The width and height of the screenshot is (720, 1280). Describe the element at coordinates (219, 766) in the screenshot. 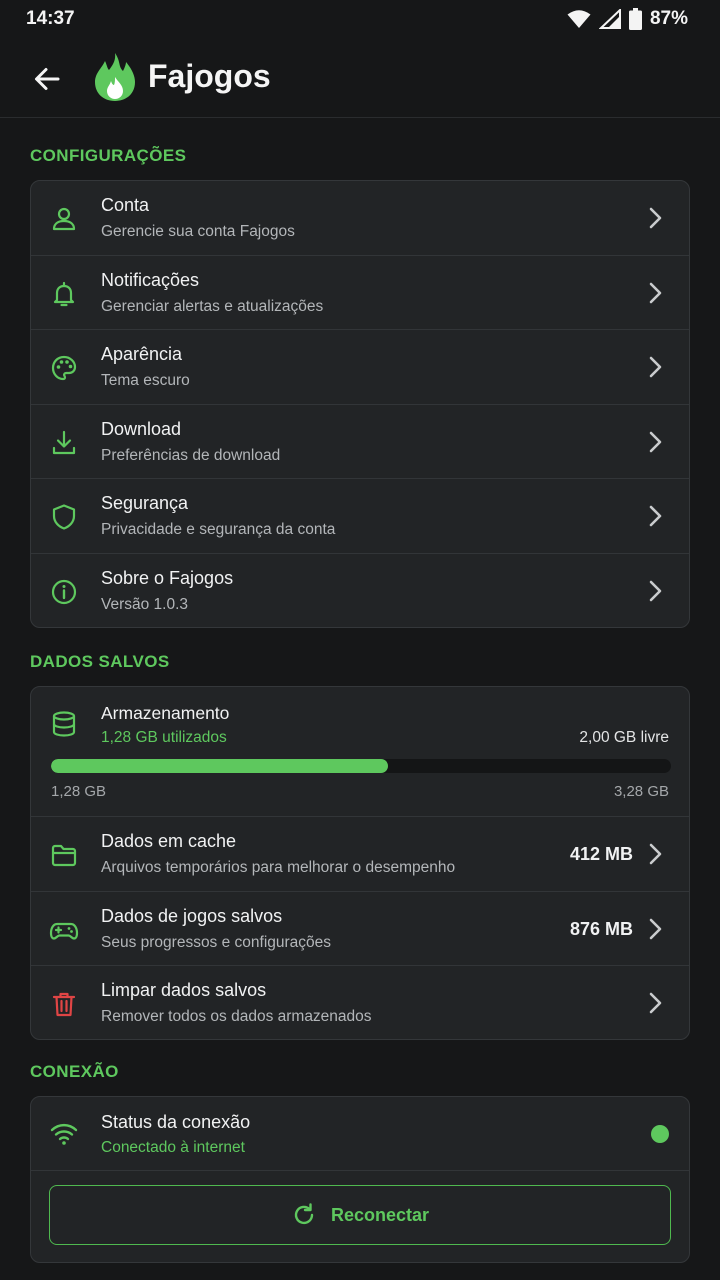

I see `storage-progress-fill` at that location.